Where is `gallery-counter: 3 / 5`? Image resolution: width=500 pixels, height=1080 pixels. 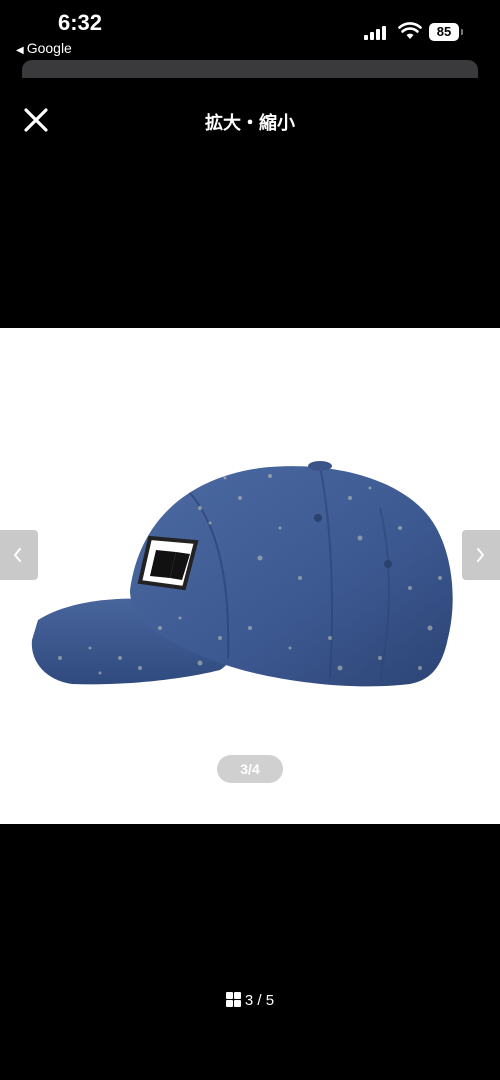
gallery-counter: 3 / 5 is located at coordinates (250, 1000).